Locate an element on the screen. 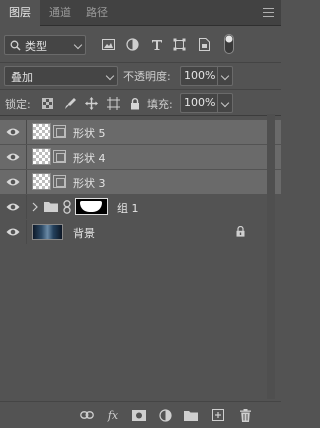 This screenshot has height=428, width=320. panel-menu-icon is located at coordinates (268, 12).